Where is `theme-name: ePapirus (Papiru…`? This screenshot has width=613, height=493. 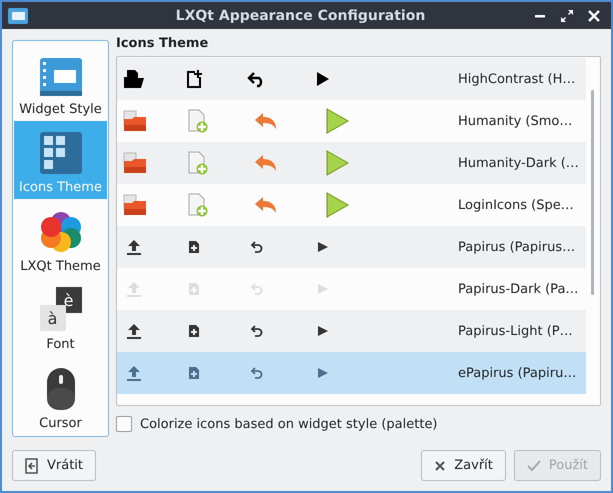 theme-name: ePapirus (Papiru… is located at coordinates (518, 373).